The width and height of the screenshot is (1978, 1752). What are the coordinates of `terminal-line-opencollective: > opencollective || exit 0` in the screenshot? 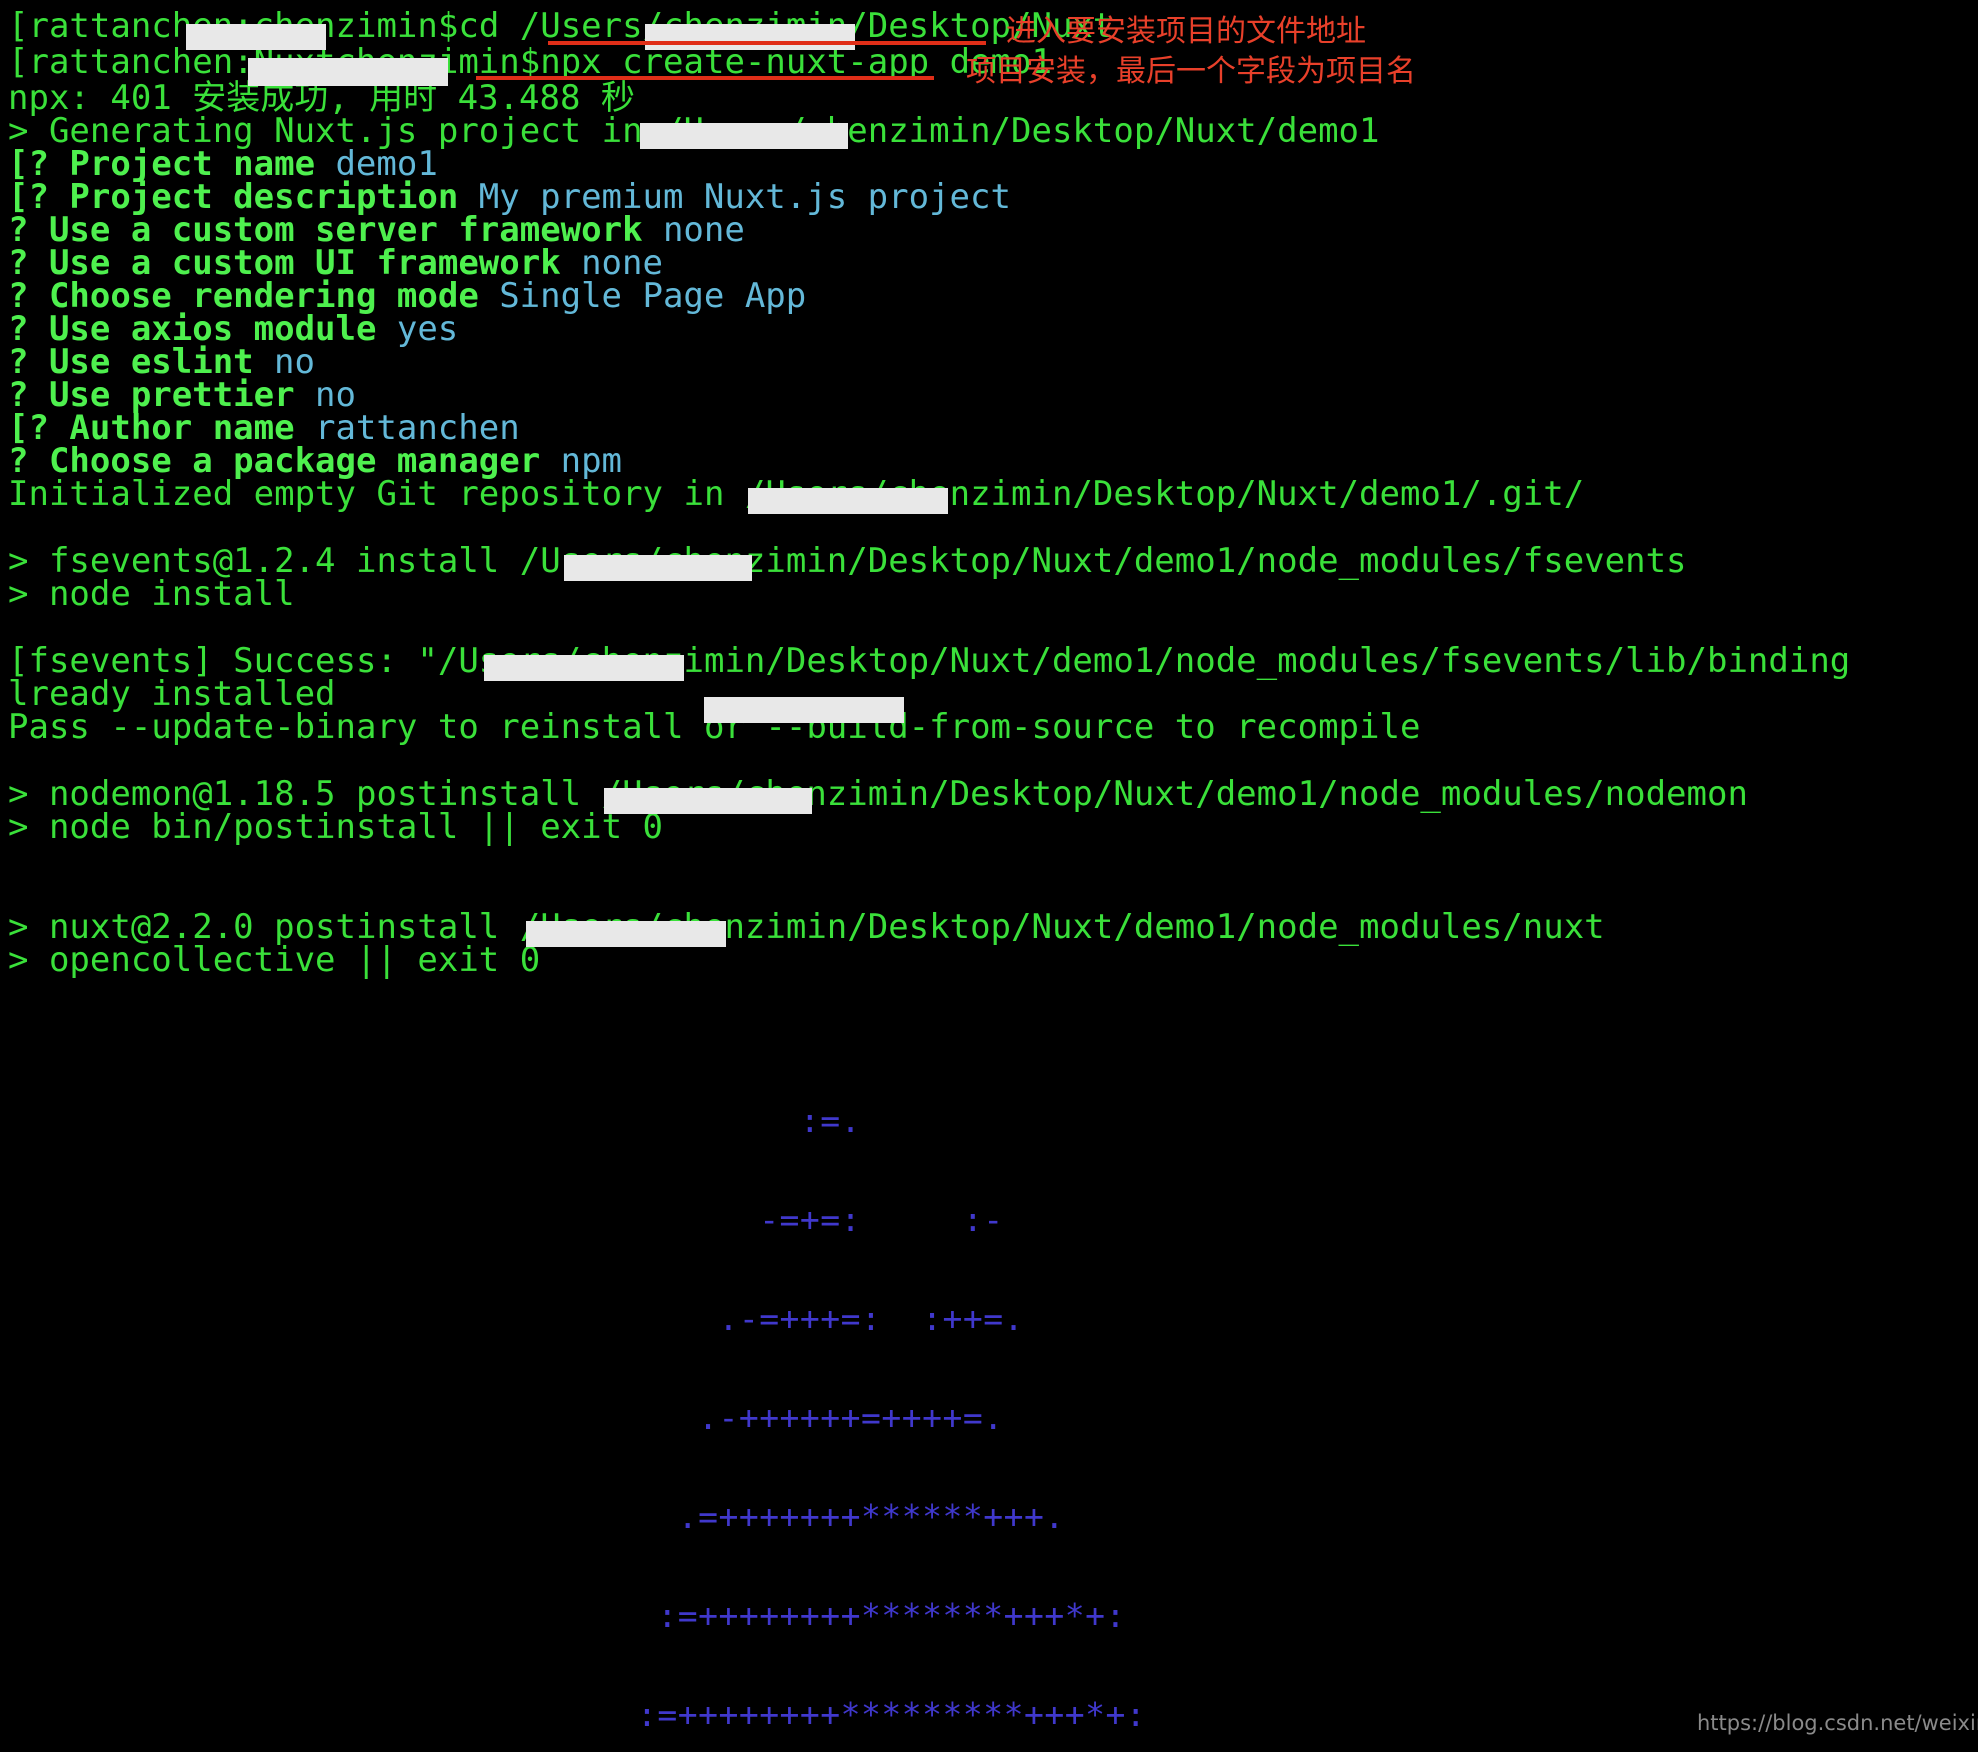 It's located at (274, 960).